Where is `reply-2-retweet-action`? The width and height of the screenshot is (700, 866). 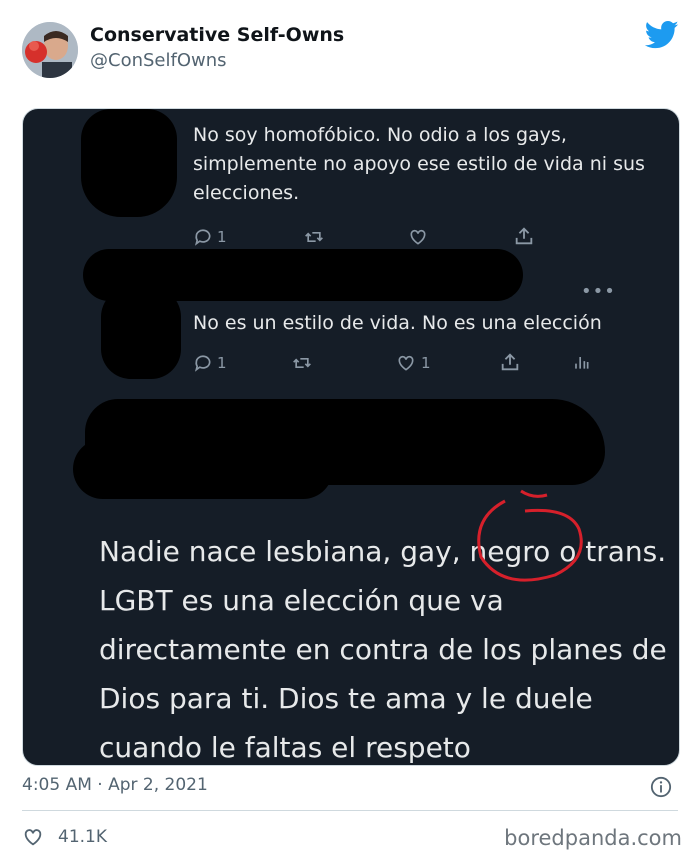 reply-2-retweet-action is located at coordinates (302, 363).